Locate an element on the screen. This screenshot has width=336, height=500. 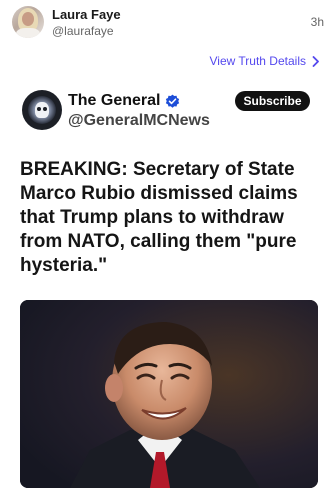
view-truth-details-link: View Truth Details is located at coordinates (265, 61).